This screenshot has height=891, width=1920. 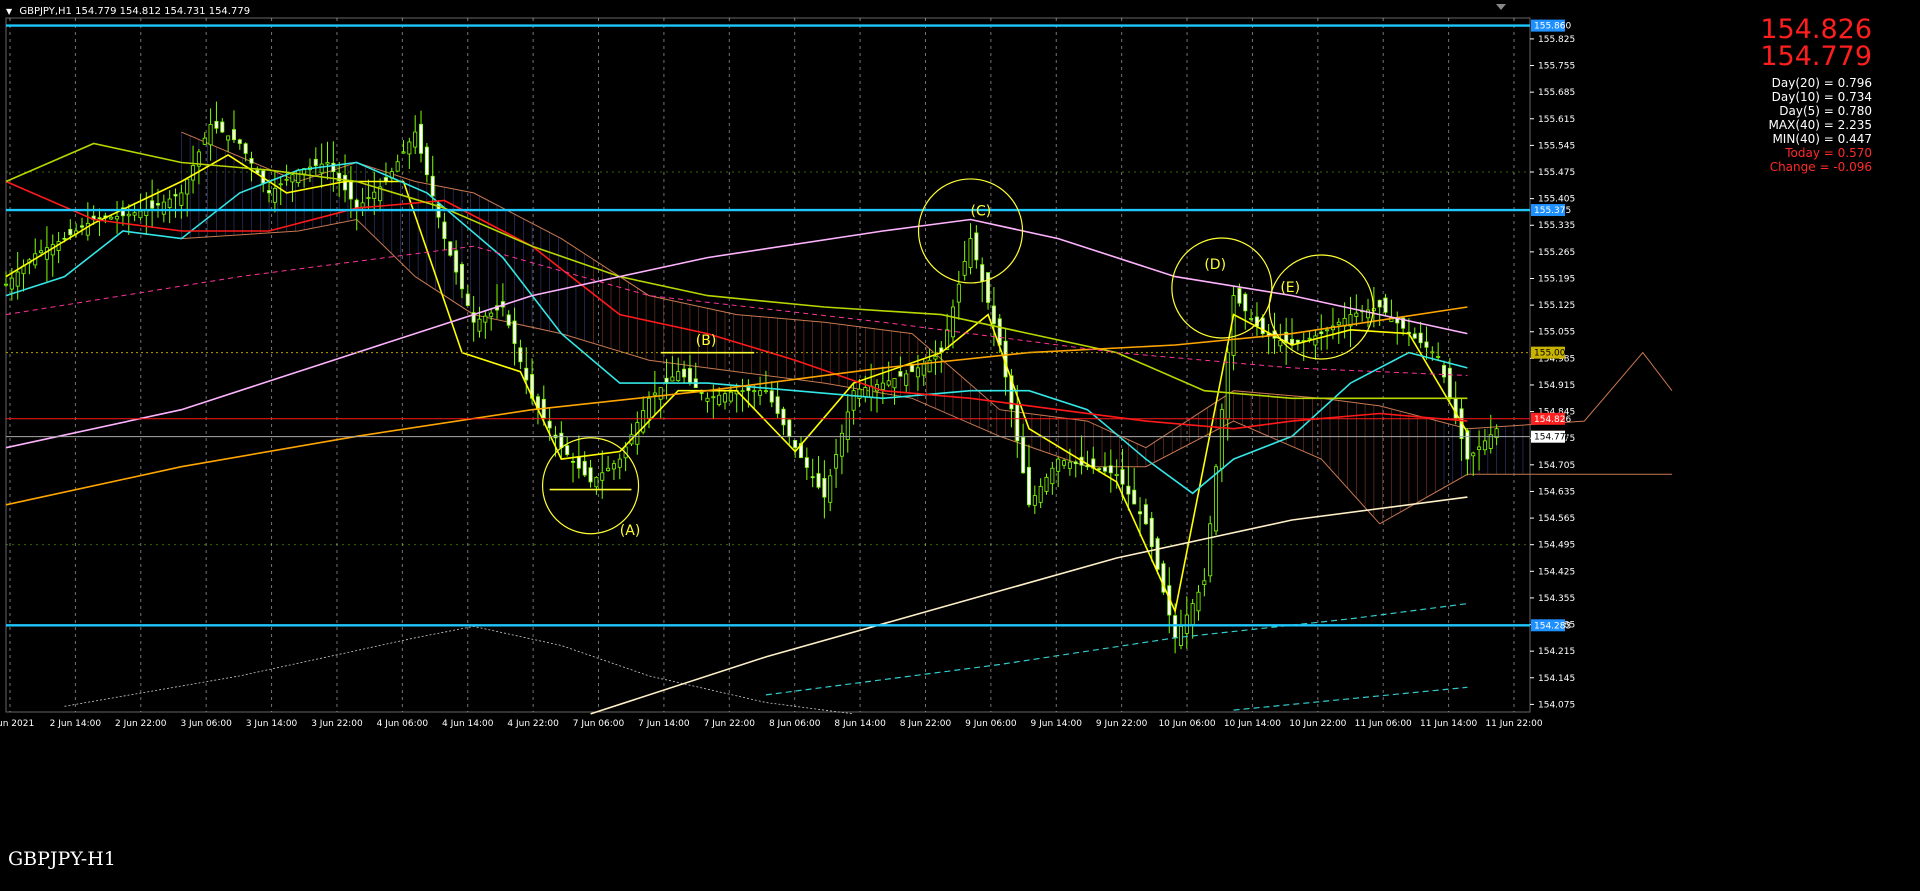 What do you see at coordinates (1552, 211) in the screenshot?
I see `level-label: 155.375` at bounding box center [1552, 211].